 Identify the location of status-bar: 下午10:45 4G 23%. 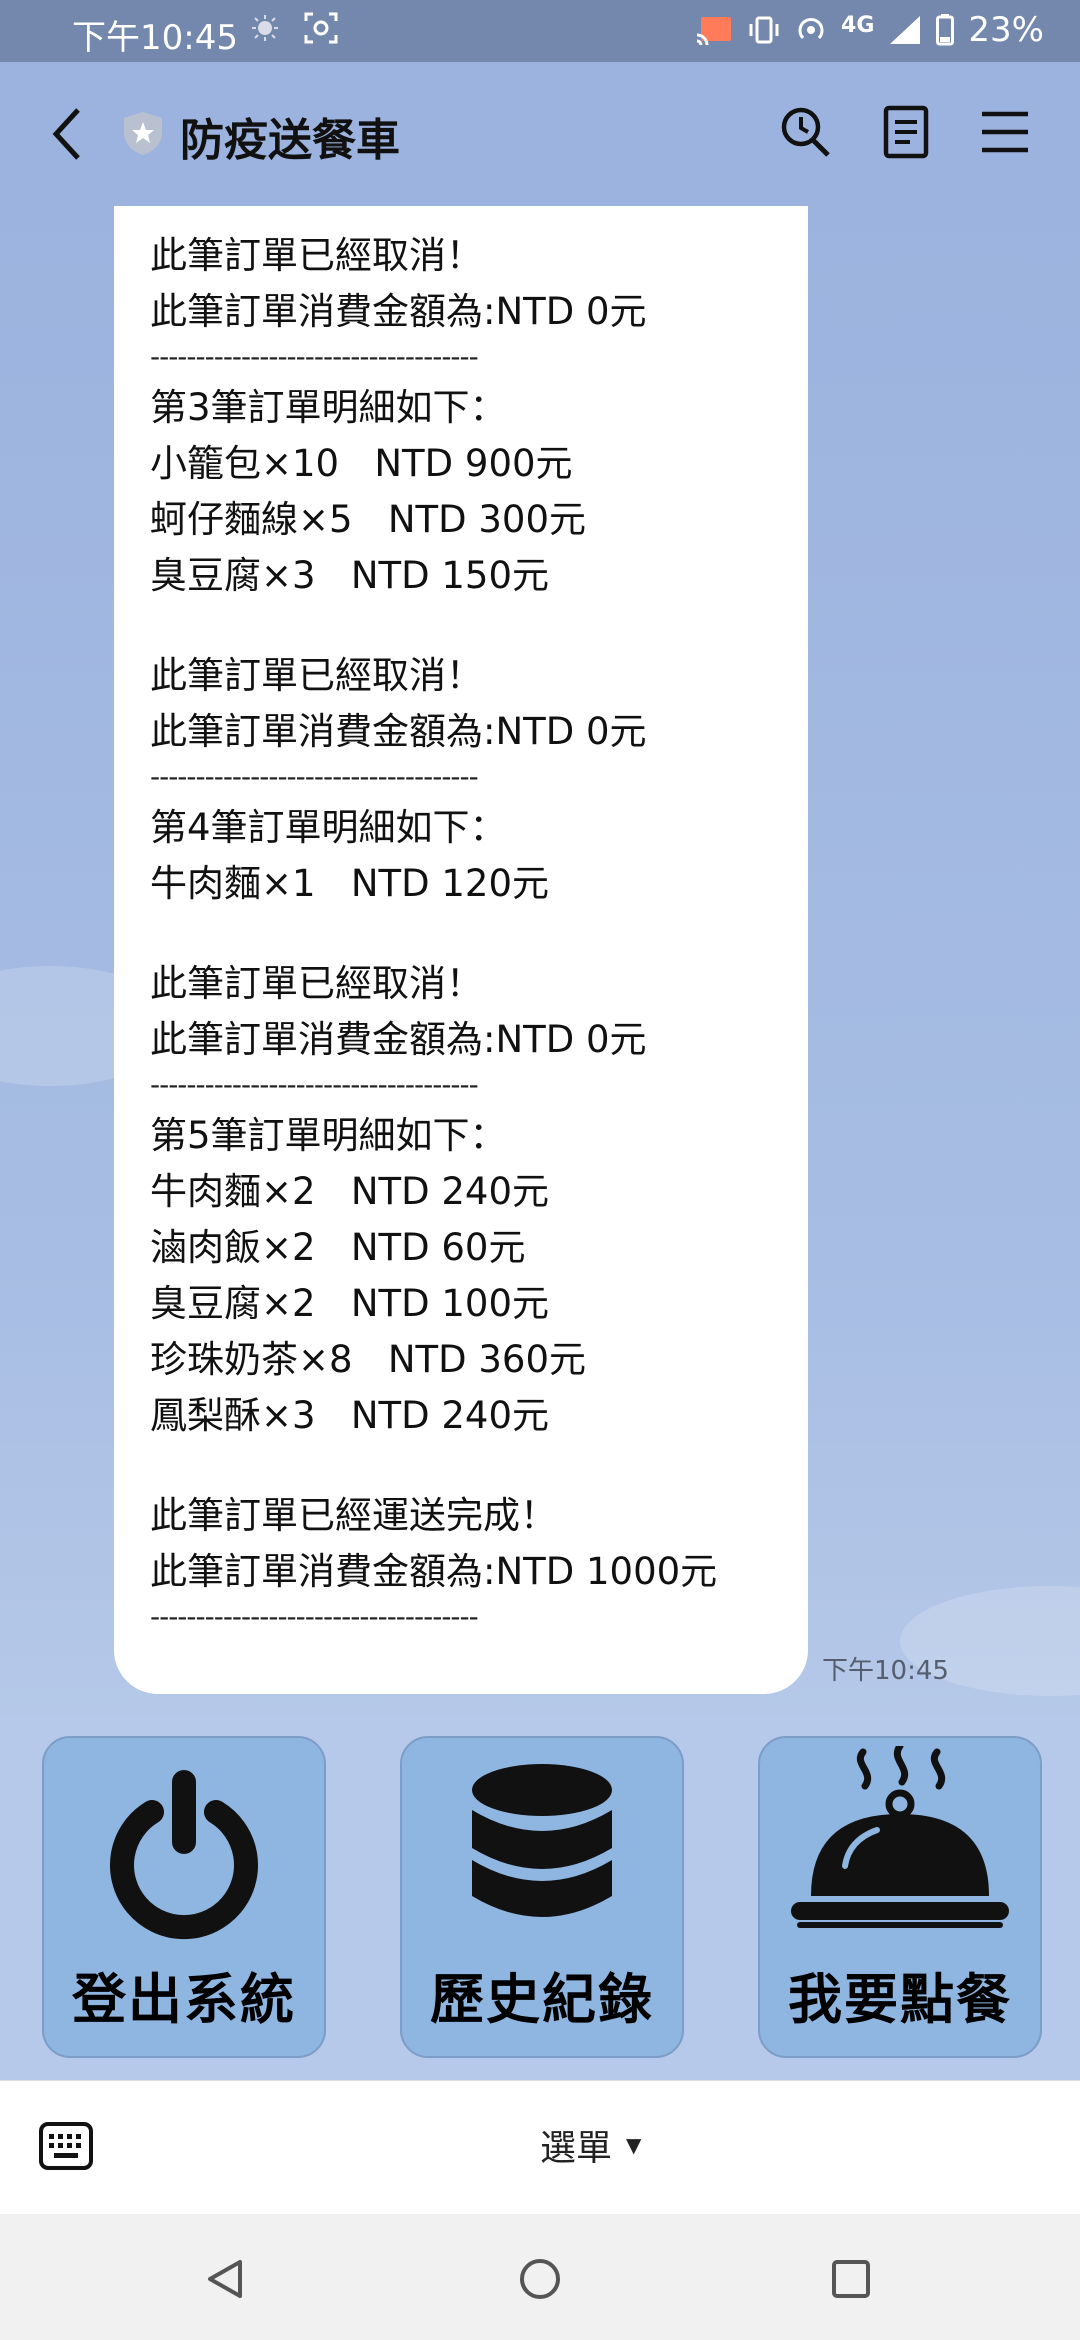
(540, 31).